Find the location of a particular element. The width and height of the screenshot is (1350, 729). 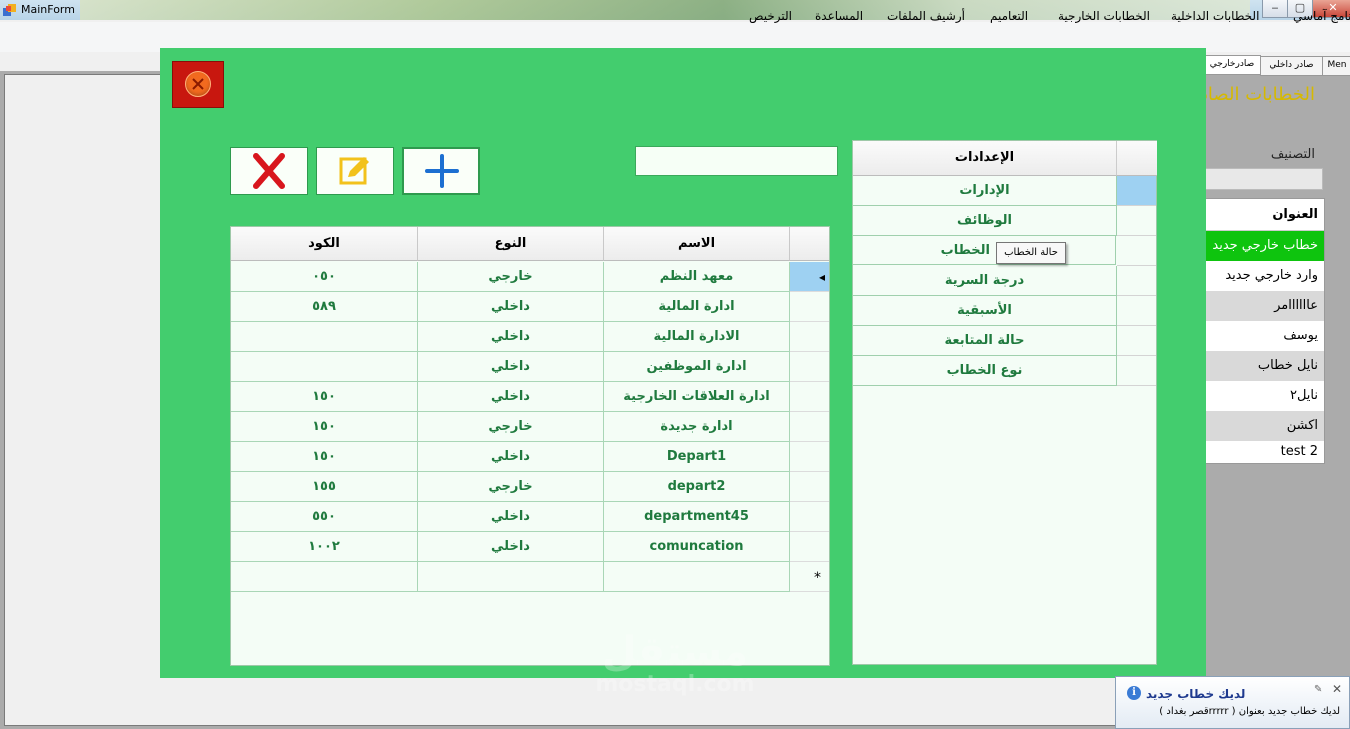

pin-icon: ✎ is located at coordinates (1318, 689).